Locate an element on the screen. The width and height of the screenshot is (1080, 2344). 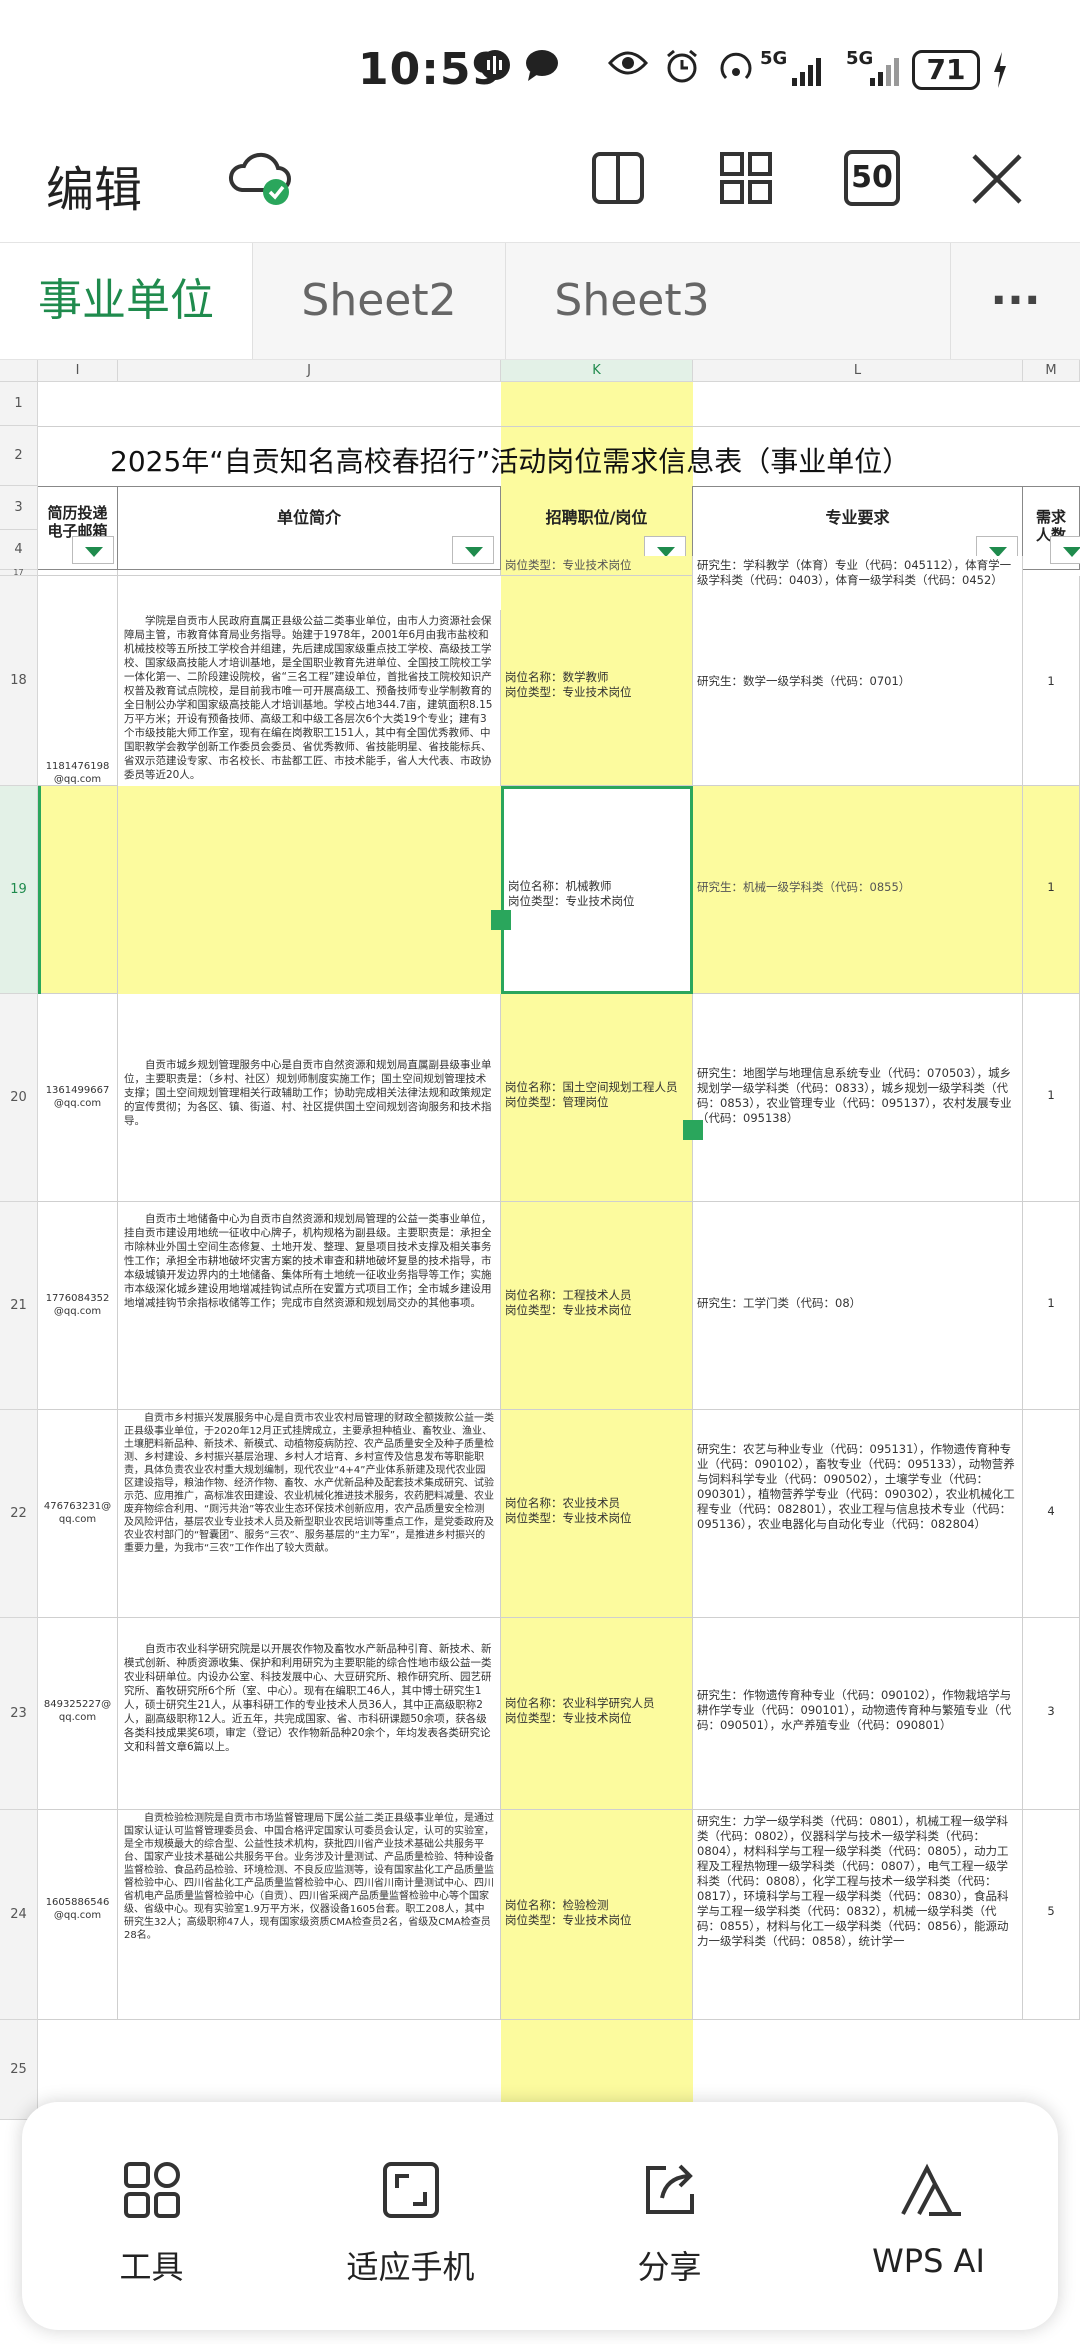
grid-line is located at coordinates (559, 426).